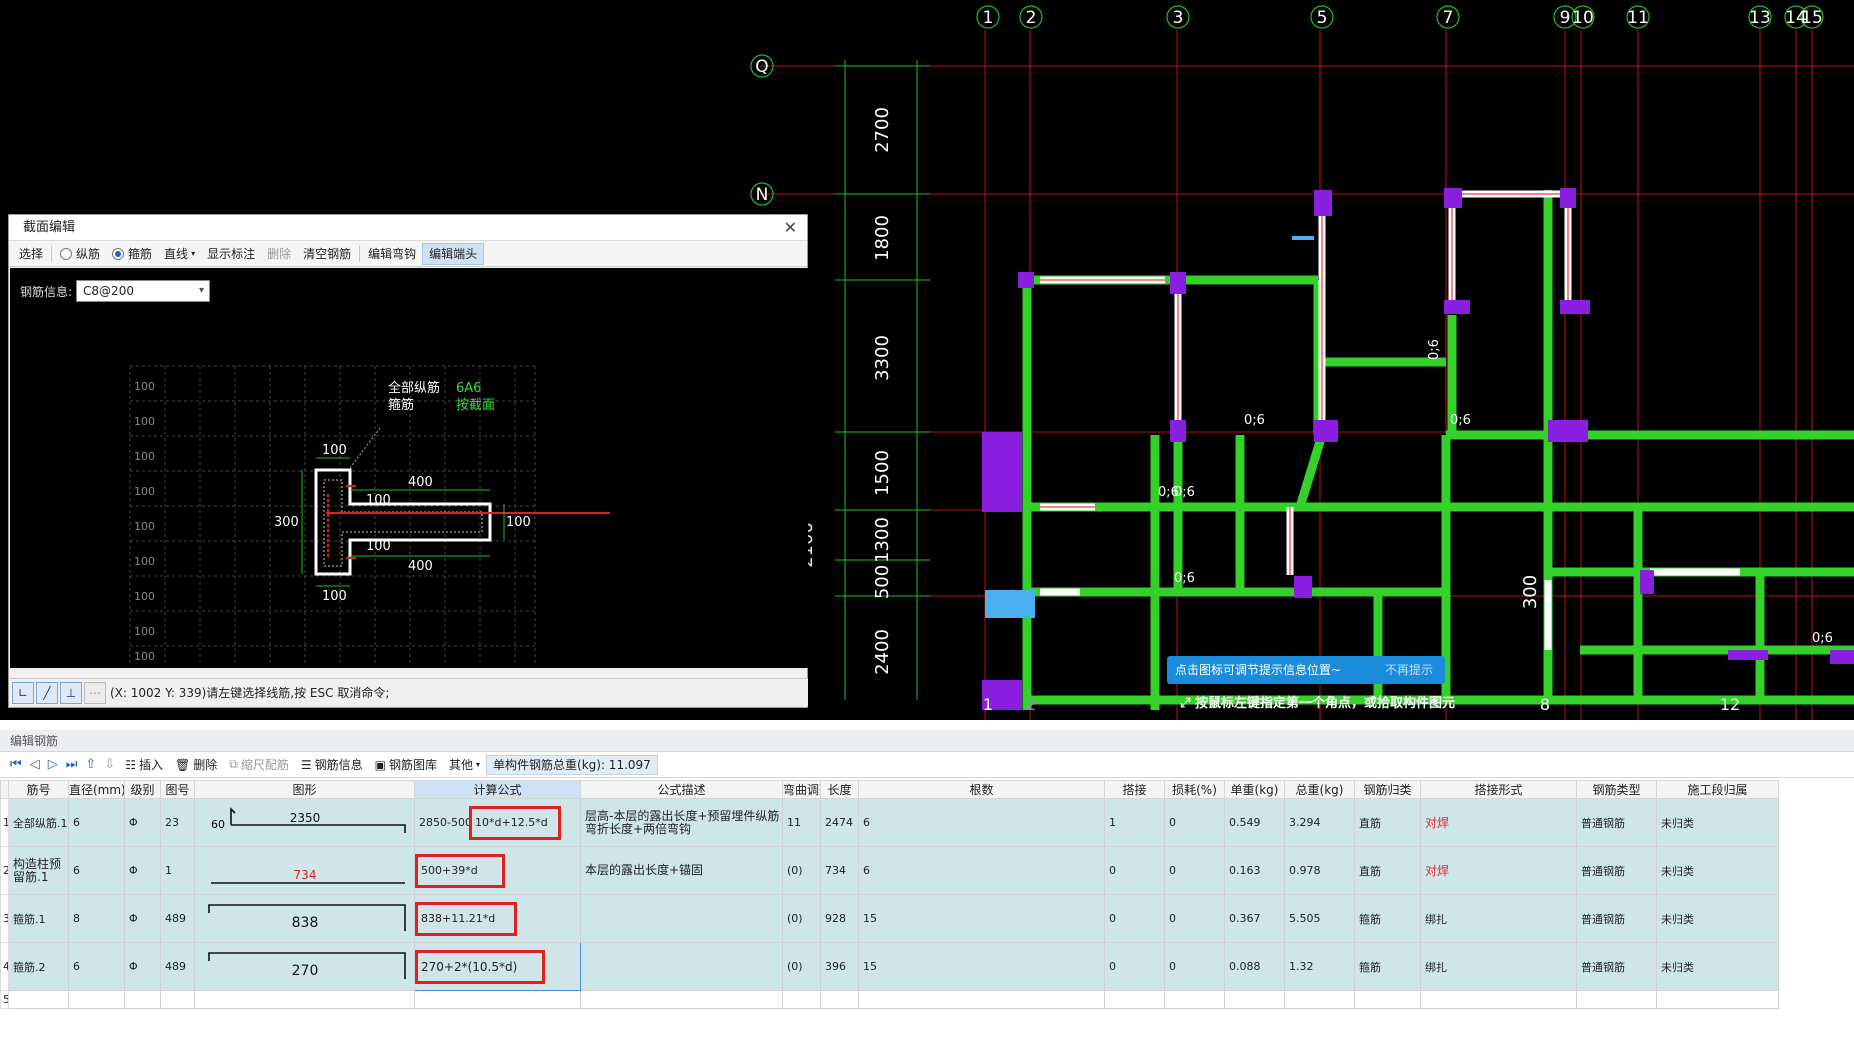  I want to click on col-header: 施工段归属, so click(1717, 789).